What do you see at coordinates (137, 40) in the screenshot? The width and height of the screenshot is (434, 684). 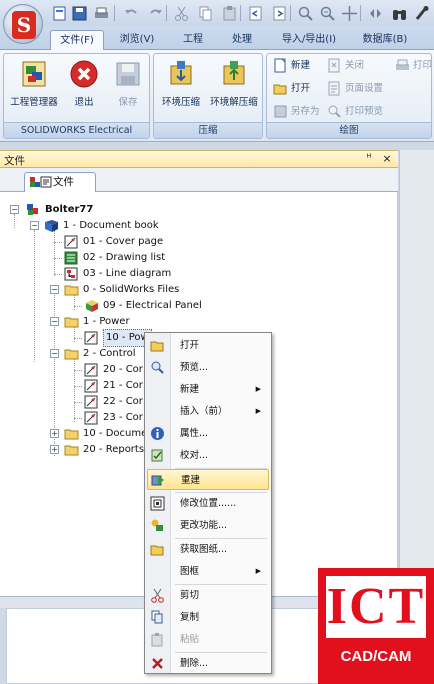 I see `tab-view: 浏览(V)` at bounding box center [137, 40].